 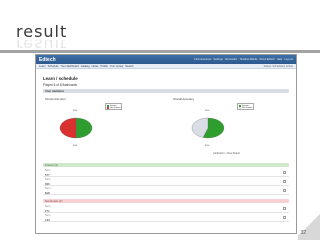 I want to click on slide-page-number: 32, so click(x=303, y=233).